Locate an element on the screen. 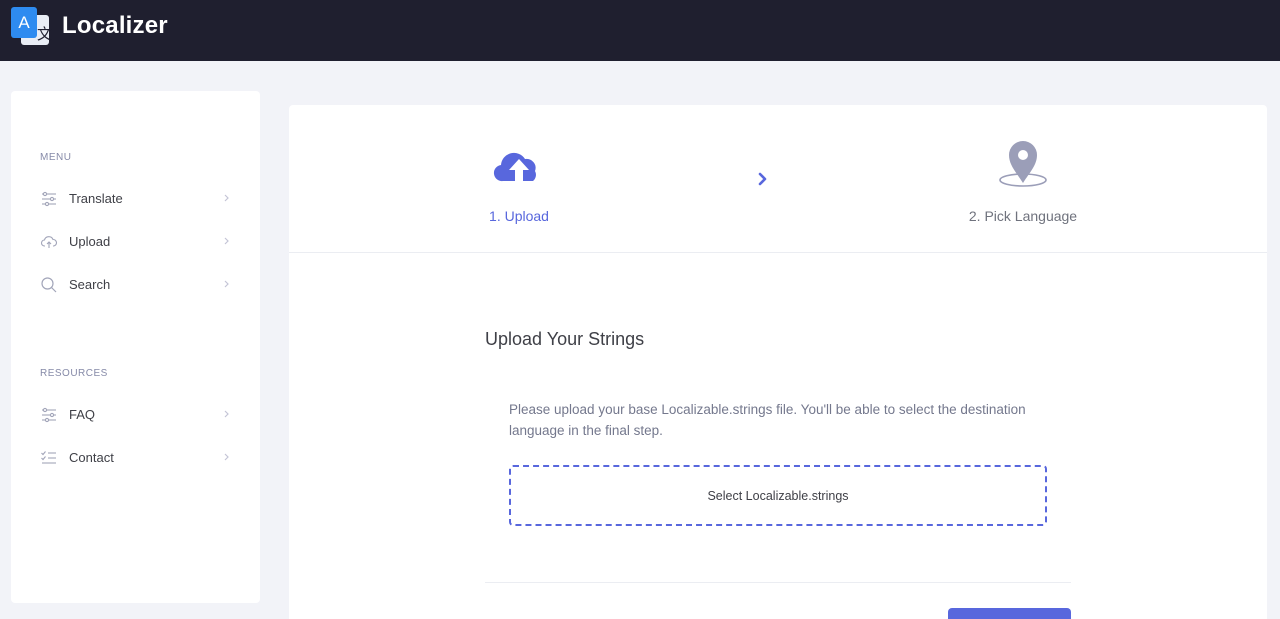 This screenshot has height=619, width=1280. next-button is located at coordinates (1009, 613).